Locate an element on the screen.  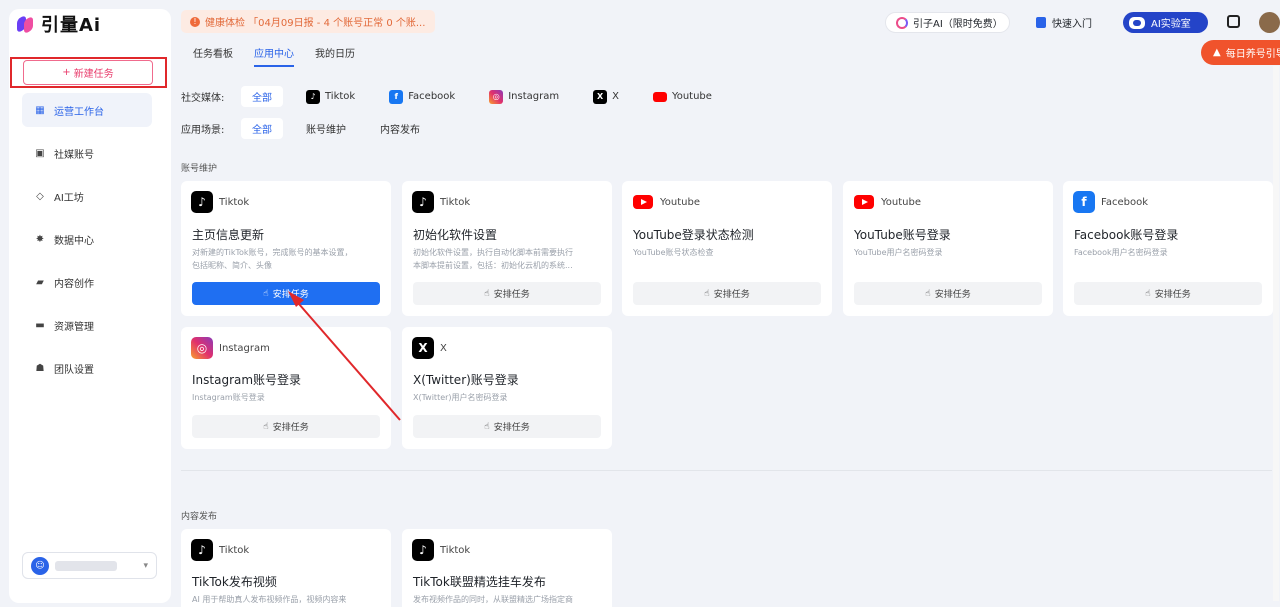
message-icon is located at coordinates (1233, 21).